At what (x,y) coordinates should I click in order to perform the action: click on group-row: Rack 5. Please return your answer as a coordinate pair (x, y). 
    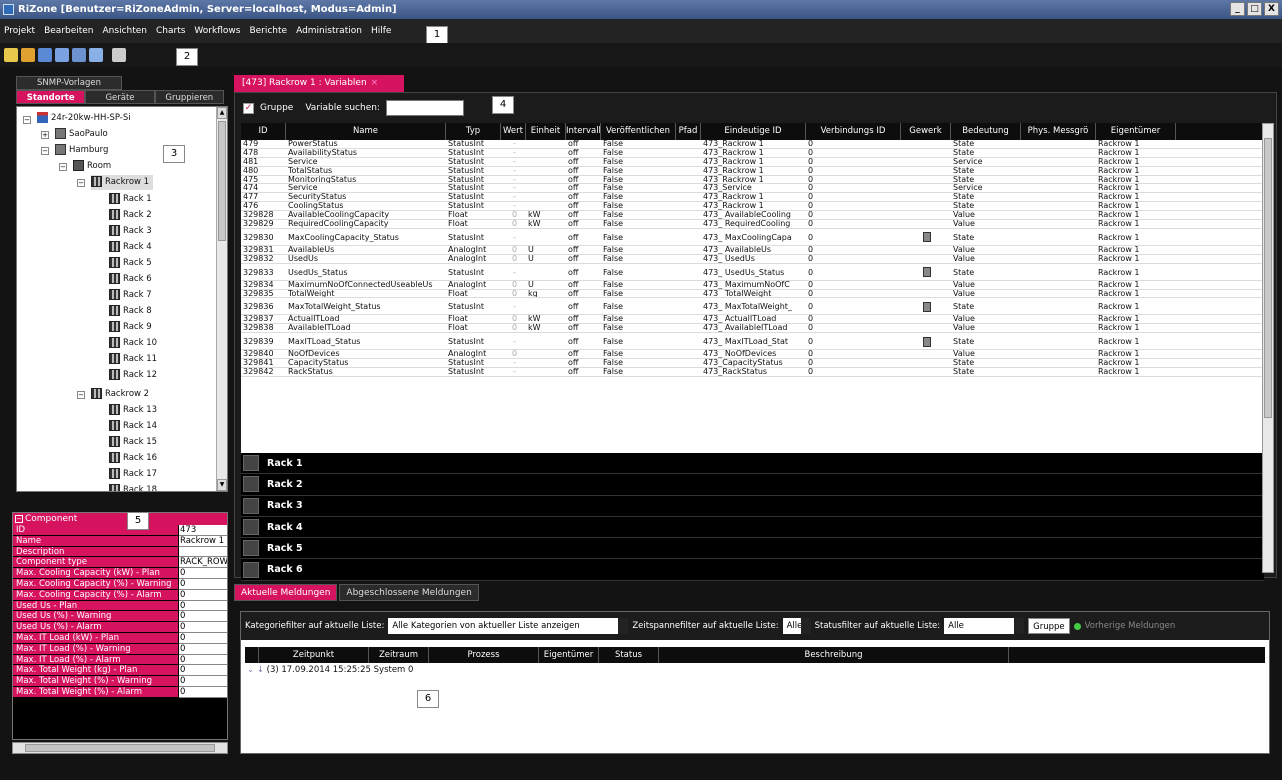
    Looking at the image, I should click on (752, 549).